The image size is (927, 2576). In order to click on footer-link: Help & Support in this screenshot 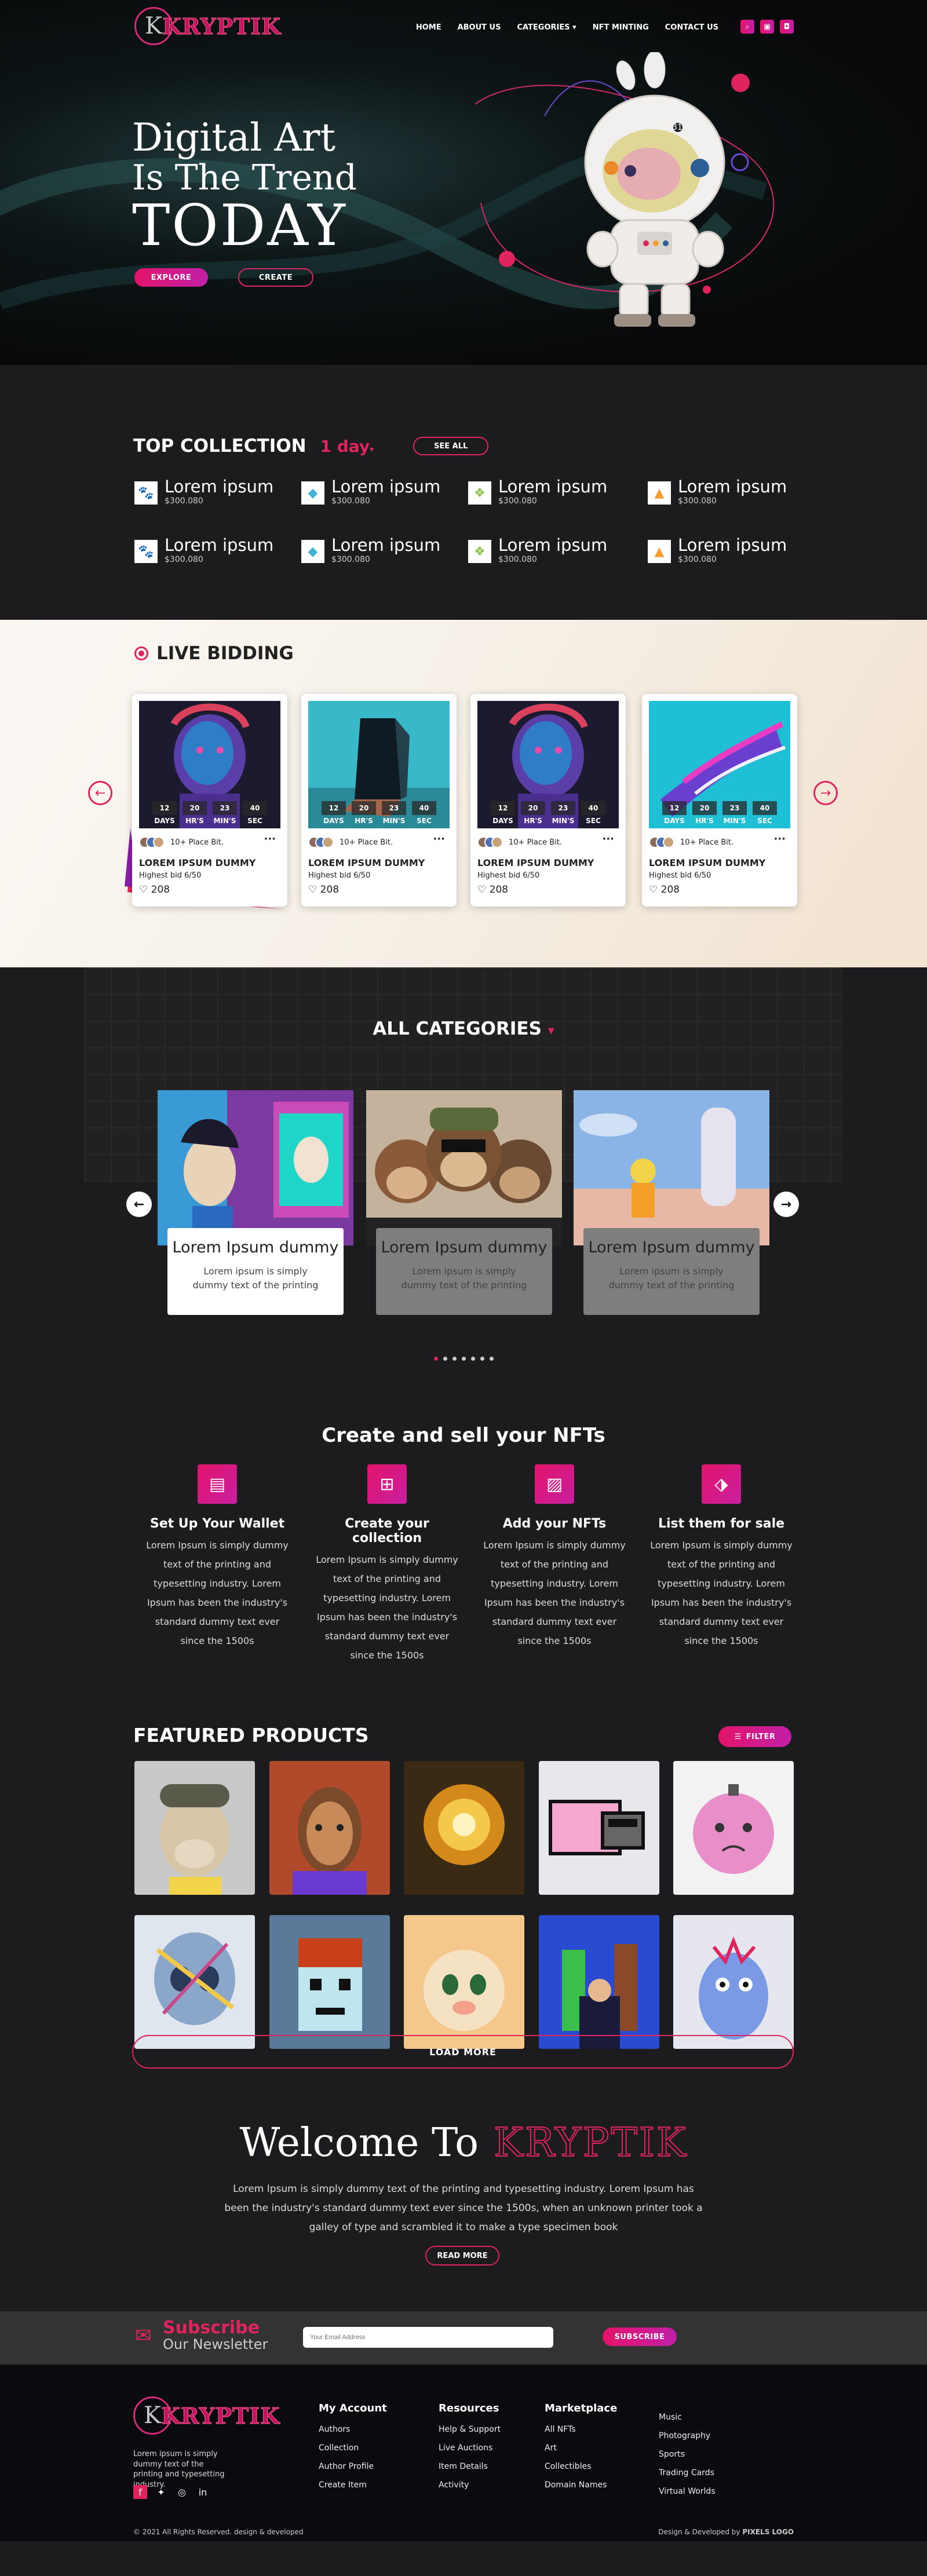, I will do `click(470, 2429)`.